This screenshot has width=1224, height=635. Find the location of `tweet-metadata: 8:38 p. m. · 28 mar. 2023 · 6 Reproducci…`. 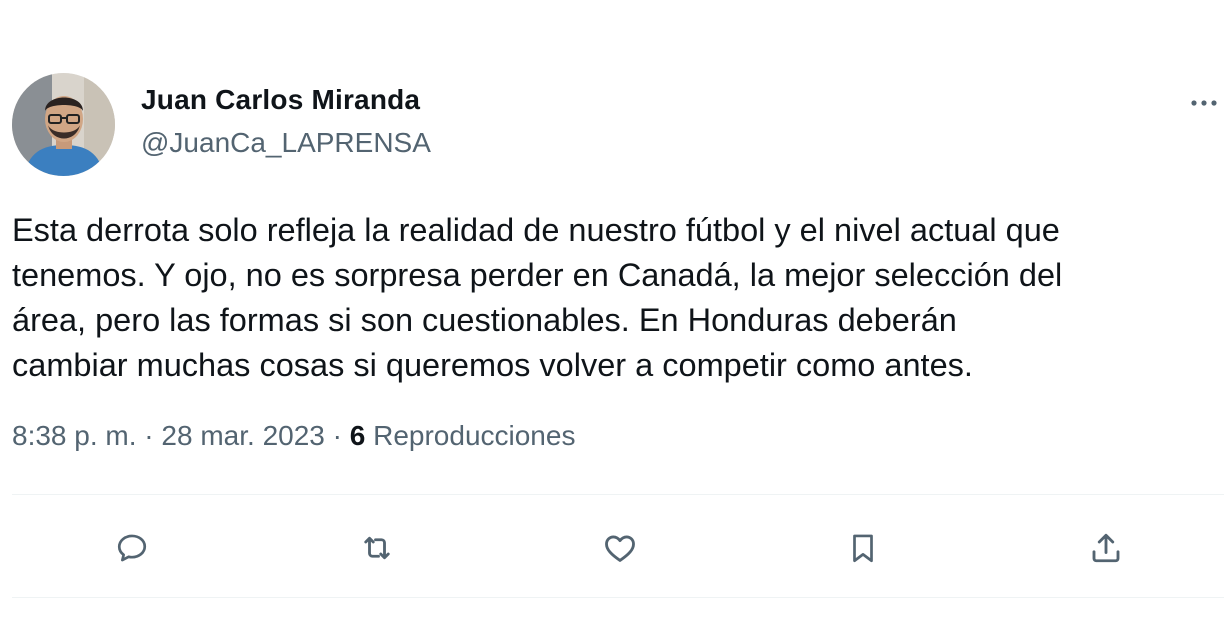

tweet-metadata: 8:38 p. m. · 28 mar. 2023 · 6 Reproducci… is located at coordinates (293, 436).